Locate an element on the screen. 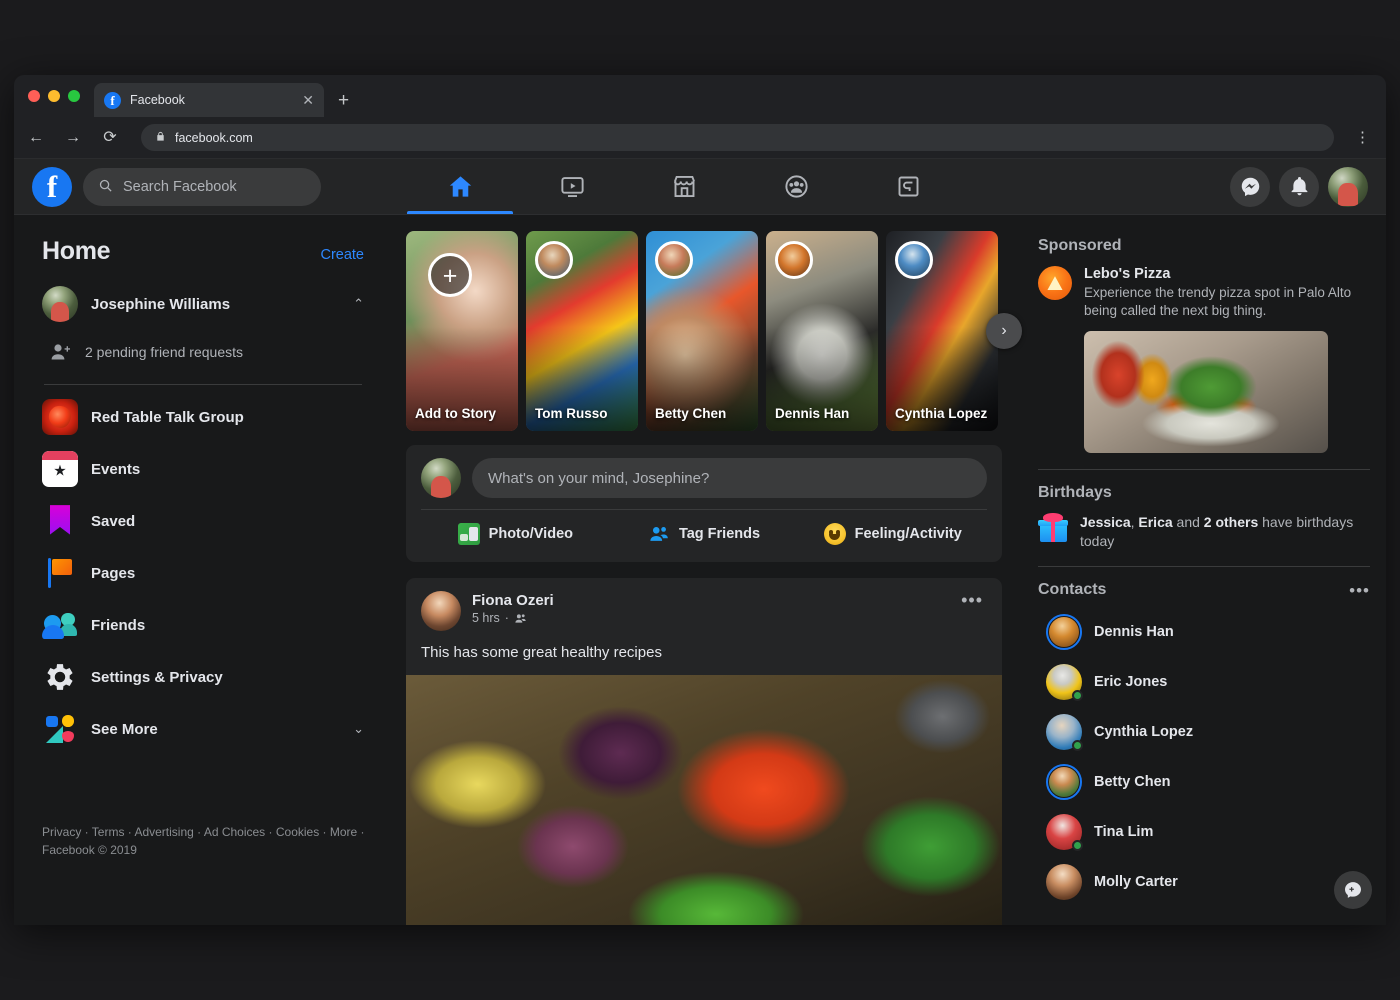  birthday-name-2: Erica is located at coordinates (1155, 522).